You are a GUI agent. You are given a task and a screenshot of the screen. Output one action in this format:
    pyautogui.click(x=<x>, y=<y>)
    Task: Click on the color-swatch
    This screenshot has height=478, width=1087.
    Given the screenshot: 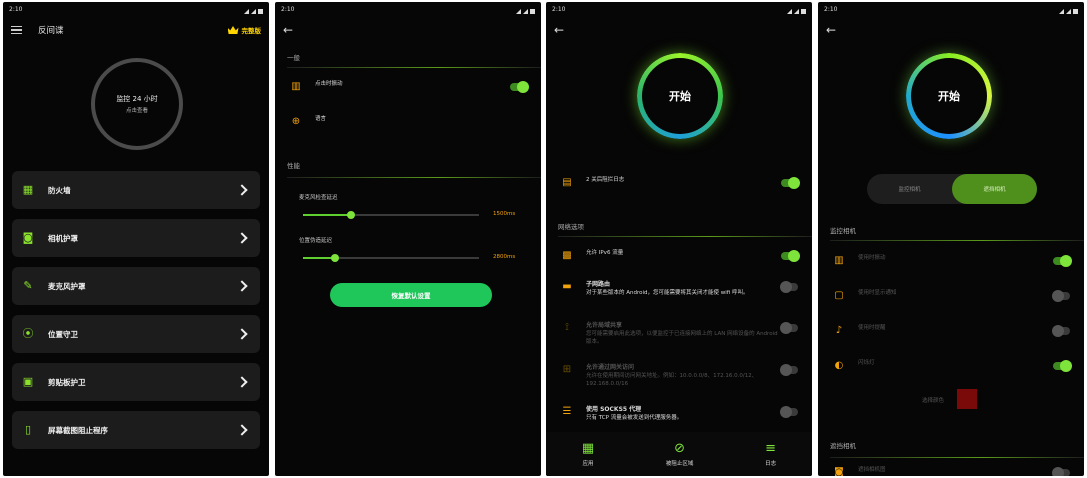 What is the action you would take?
    pyautogui.click(x=967, y=399)
    